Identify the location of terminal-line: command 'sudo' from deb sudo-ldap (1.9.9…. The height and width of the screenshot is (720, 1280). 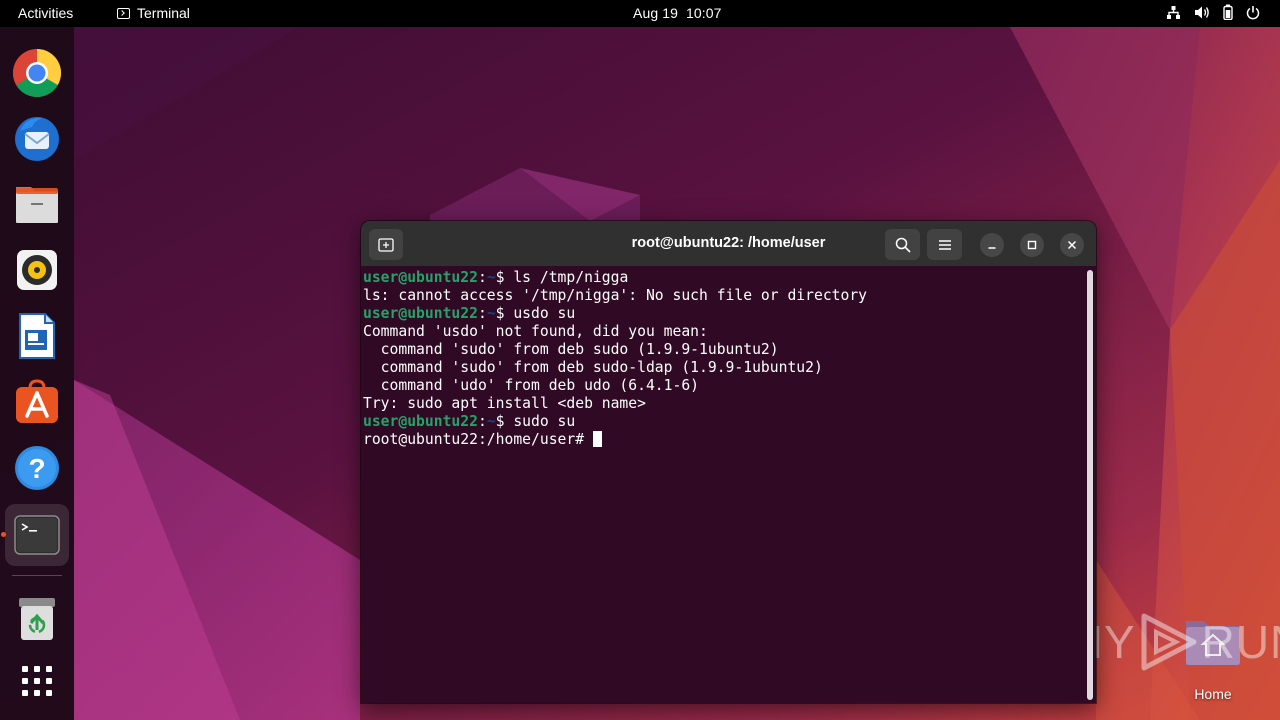
(593, 367).